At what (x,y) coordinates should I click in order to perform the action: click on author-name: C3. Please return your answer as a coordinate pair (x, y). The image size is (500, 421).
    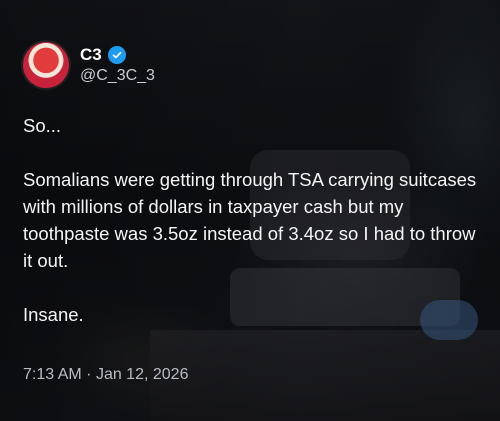
    Looking at the image, I should click on (91, 55).